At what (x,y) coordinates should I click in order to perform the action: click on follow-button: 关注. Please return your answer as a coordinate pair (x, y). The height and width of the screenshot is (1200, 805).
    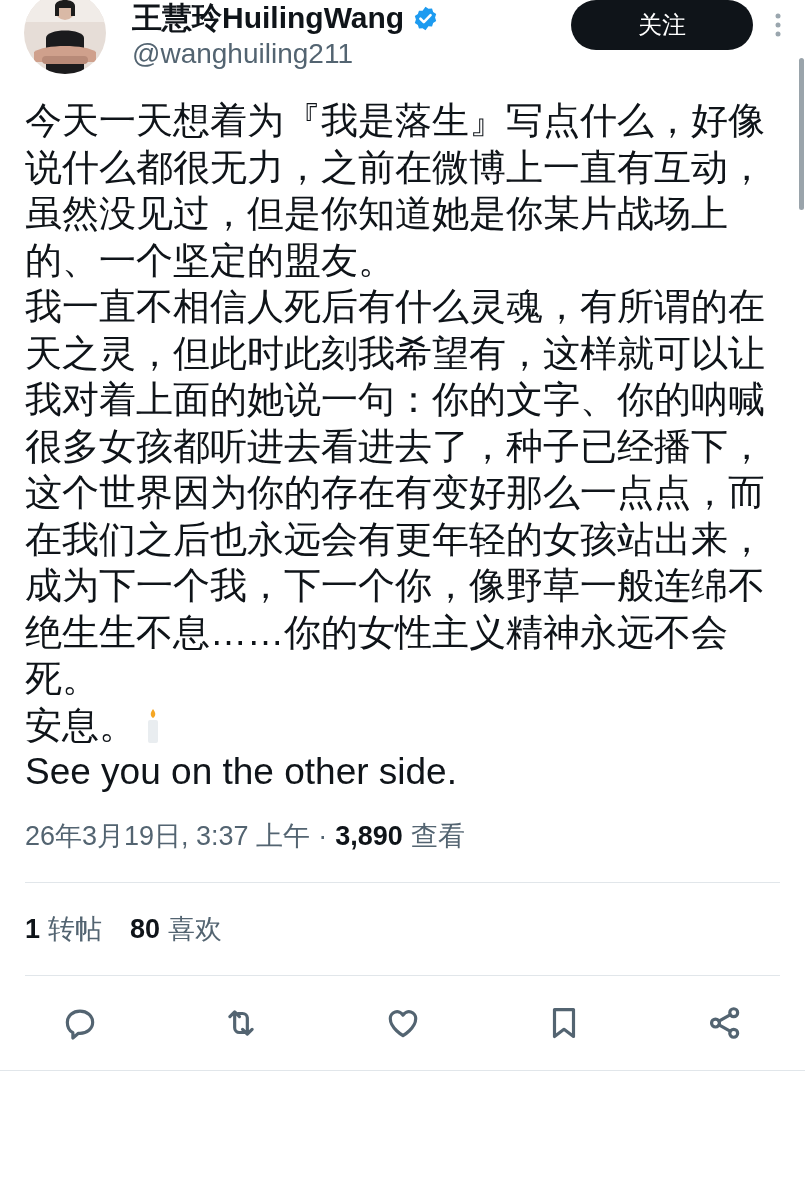
    Looking at the image, I should click on (662, 25).